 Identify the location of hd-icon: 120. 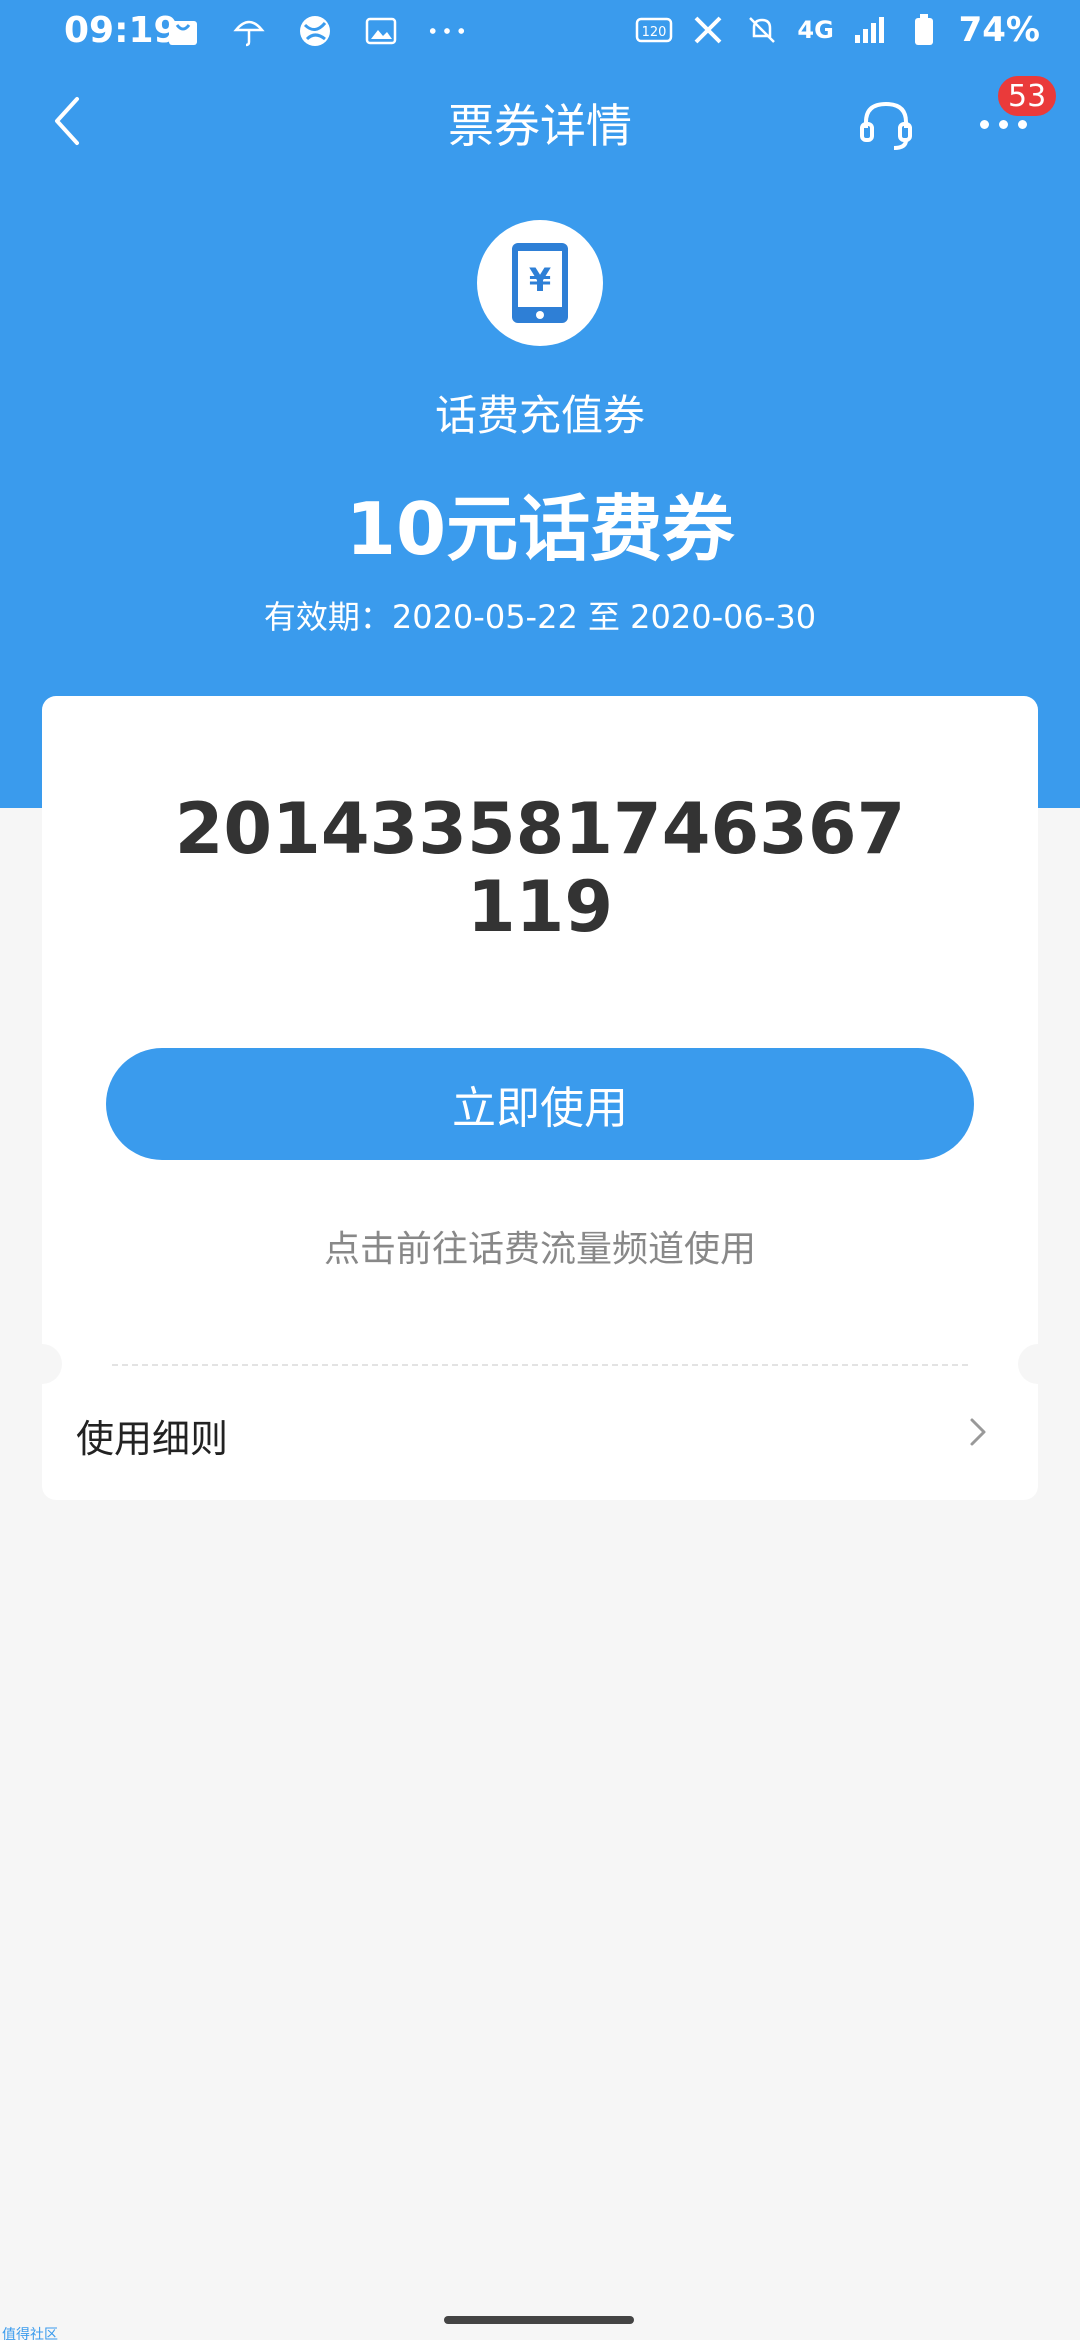
(654, 30).